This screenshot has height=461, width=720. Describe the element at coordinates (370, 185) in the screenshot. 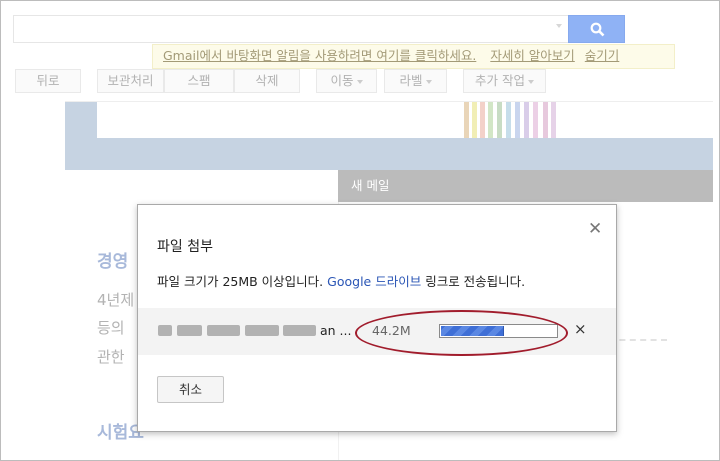

I see `compose-title: 새 메일` at that location.